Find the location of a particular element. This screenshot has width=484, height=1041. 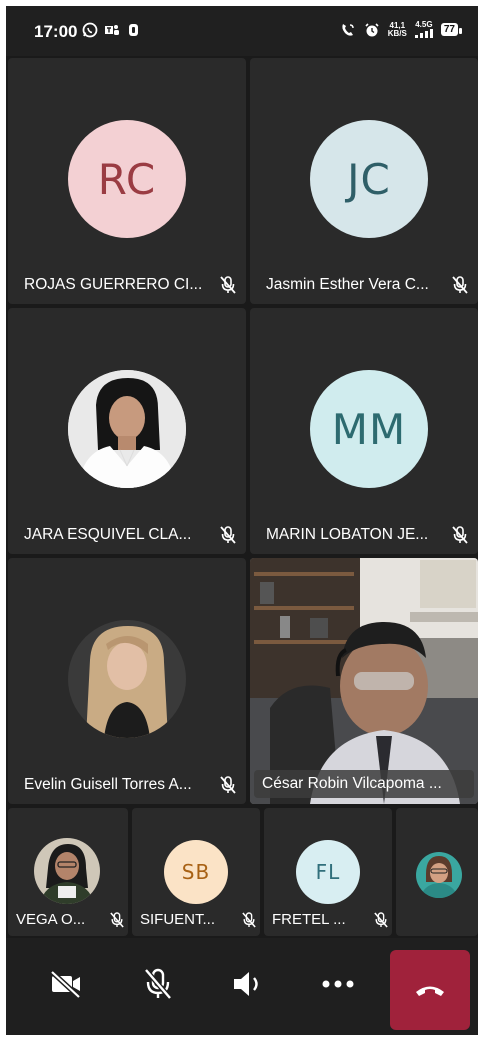

signal-indicator: 4.5G is located at coordinates (423, 29).